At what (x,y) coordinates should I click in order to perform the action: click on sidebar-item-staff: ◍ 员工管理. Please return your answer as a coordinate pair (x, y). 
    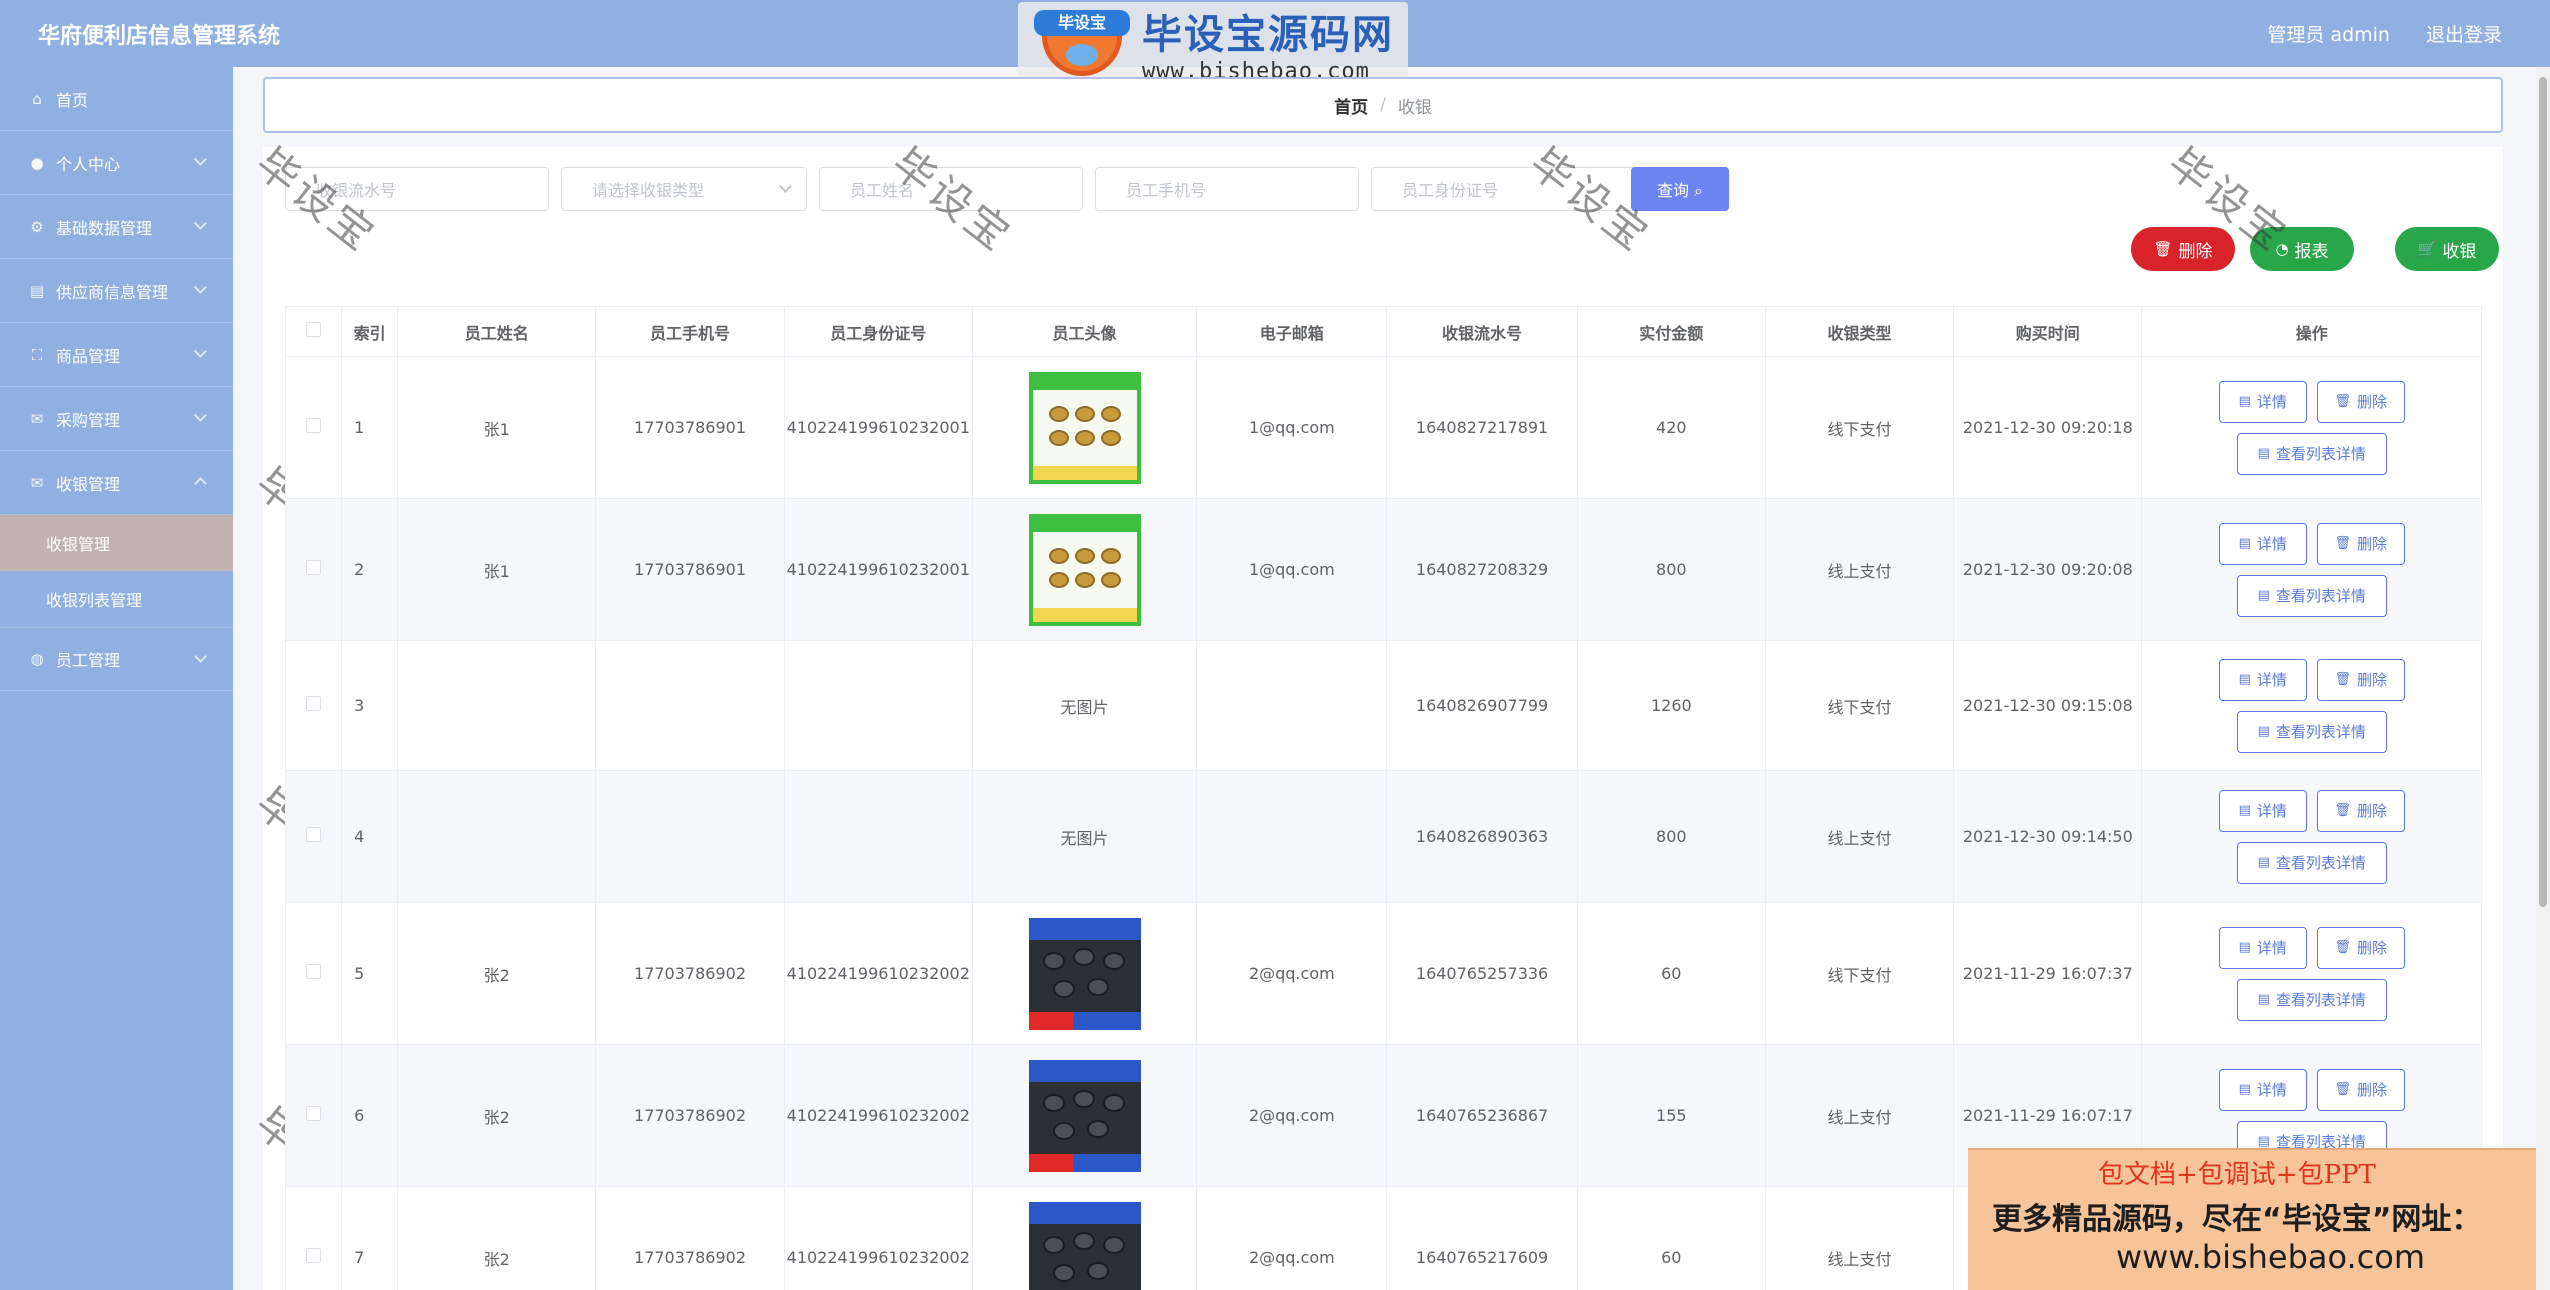
    Looking at the image, I should click on (116, 659).